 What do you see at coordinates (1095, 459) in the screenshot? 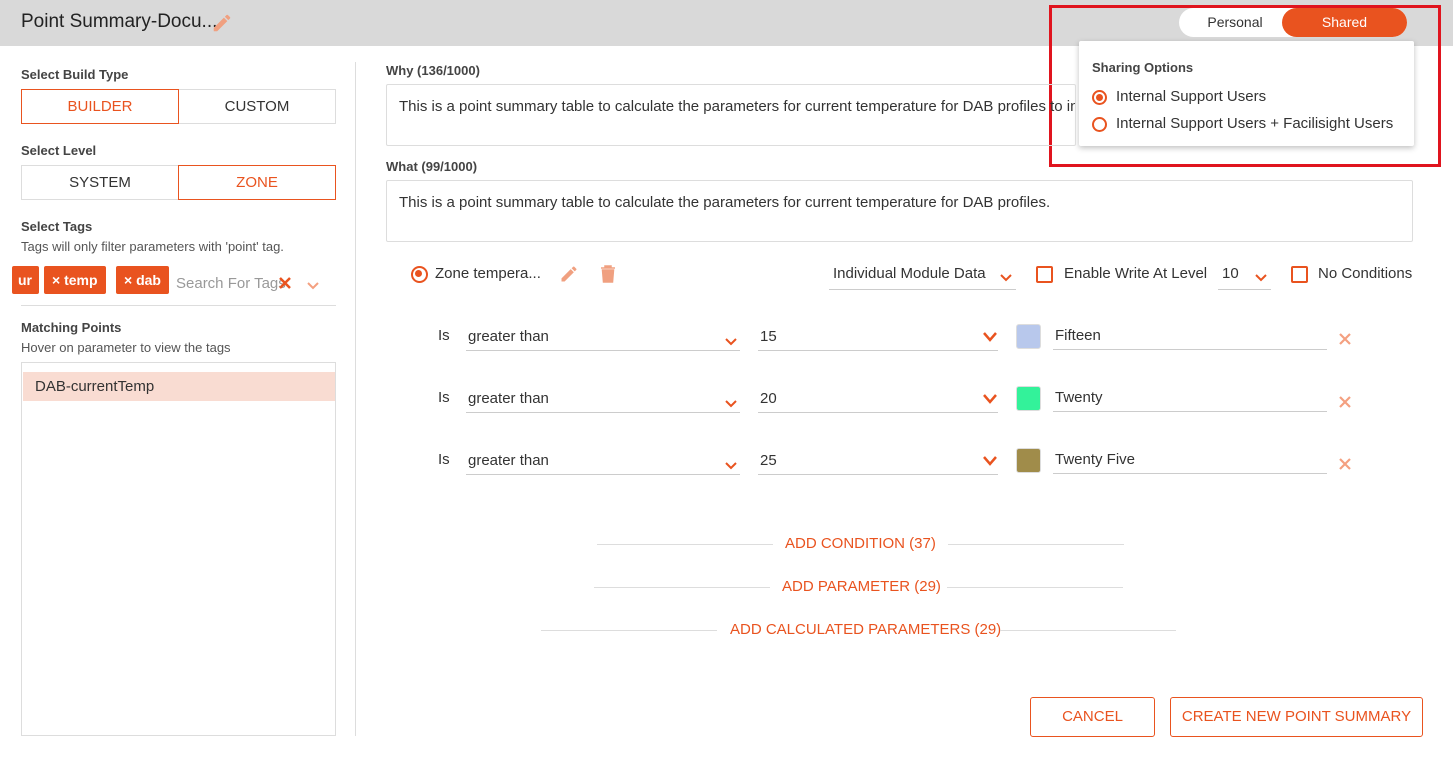
I see `condition-label-input: Twenty Five` at bounding box center [1095, 459].